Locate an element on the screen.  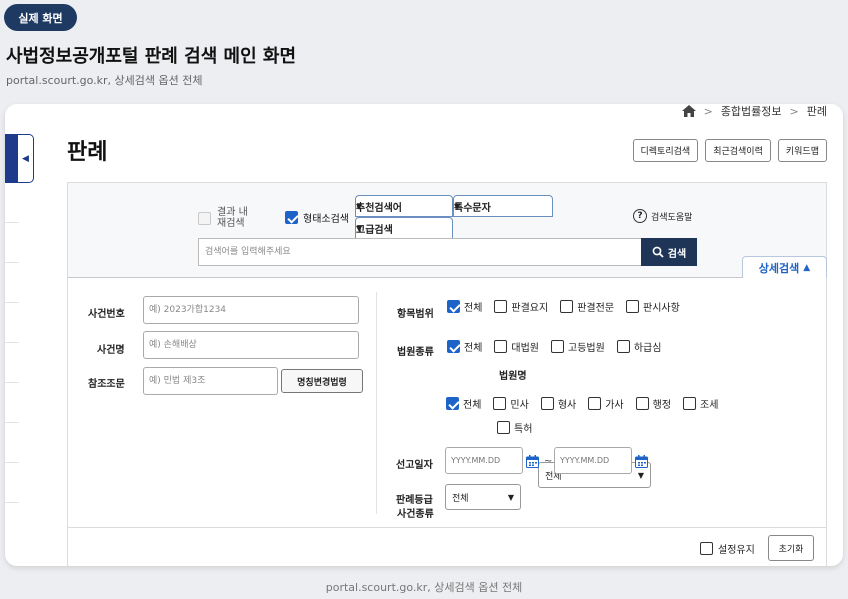
search-button: 검색 is located at coordinates (669, 252).